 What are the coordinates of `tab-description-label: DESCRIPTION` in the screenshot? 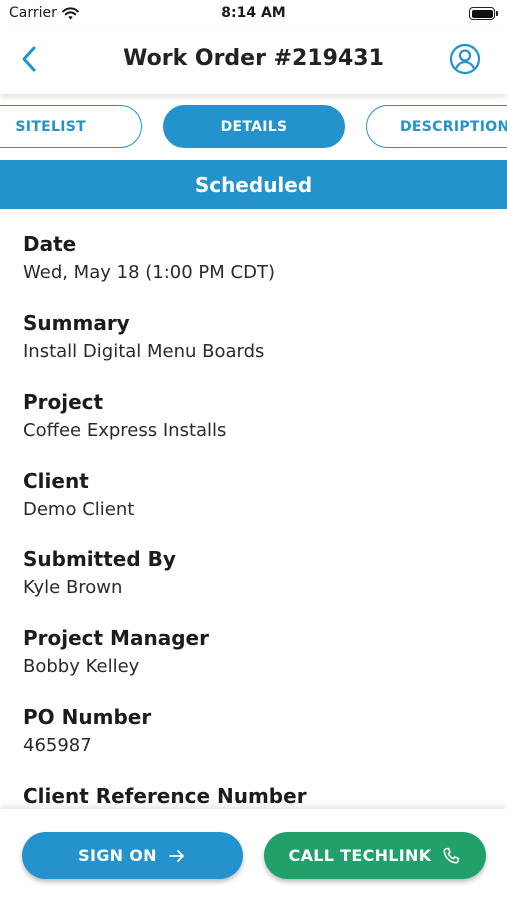 It's located at (453, 126).